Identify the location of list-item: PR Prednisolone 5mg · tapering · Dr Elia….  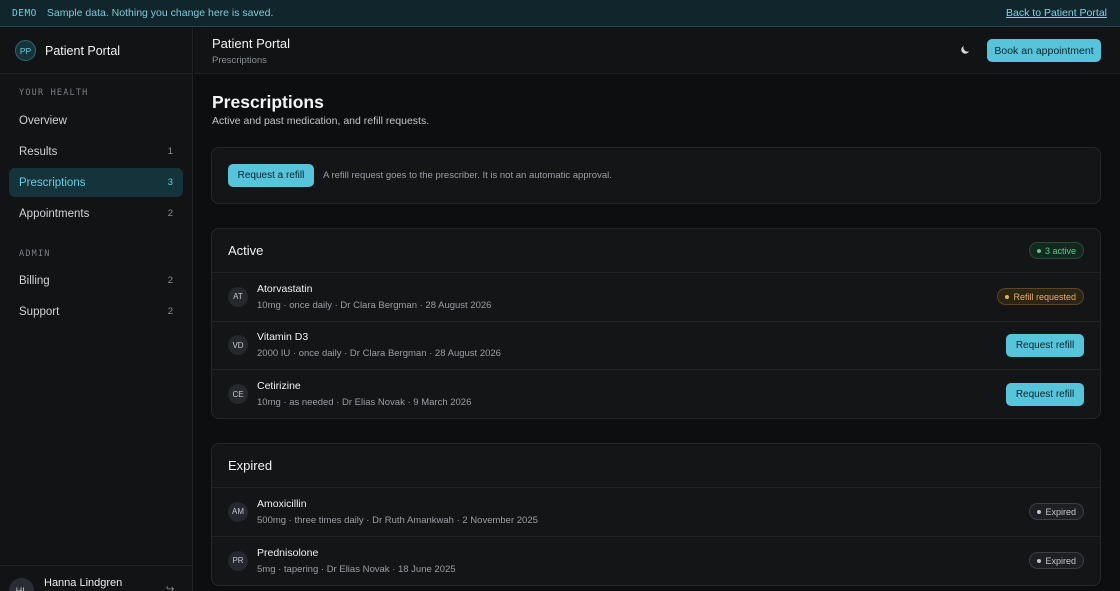
(656, 561).